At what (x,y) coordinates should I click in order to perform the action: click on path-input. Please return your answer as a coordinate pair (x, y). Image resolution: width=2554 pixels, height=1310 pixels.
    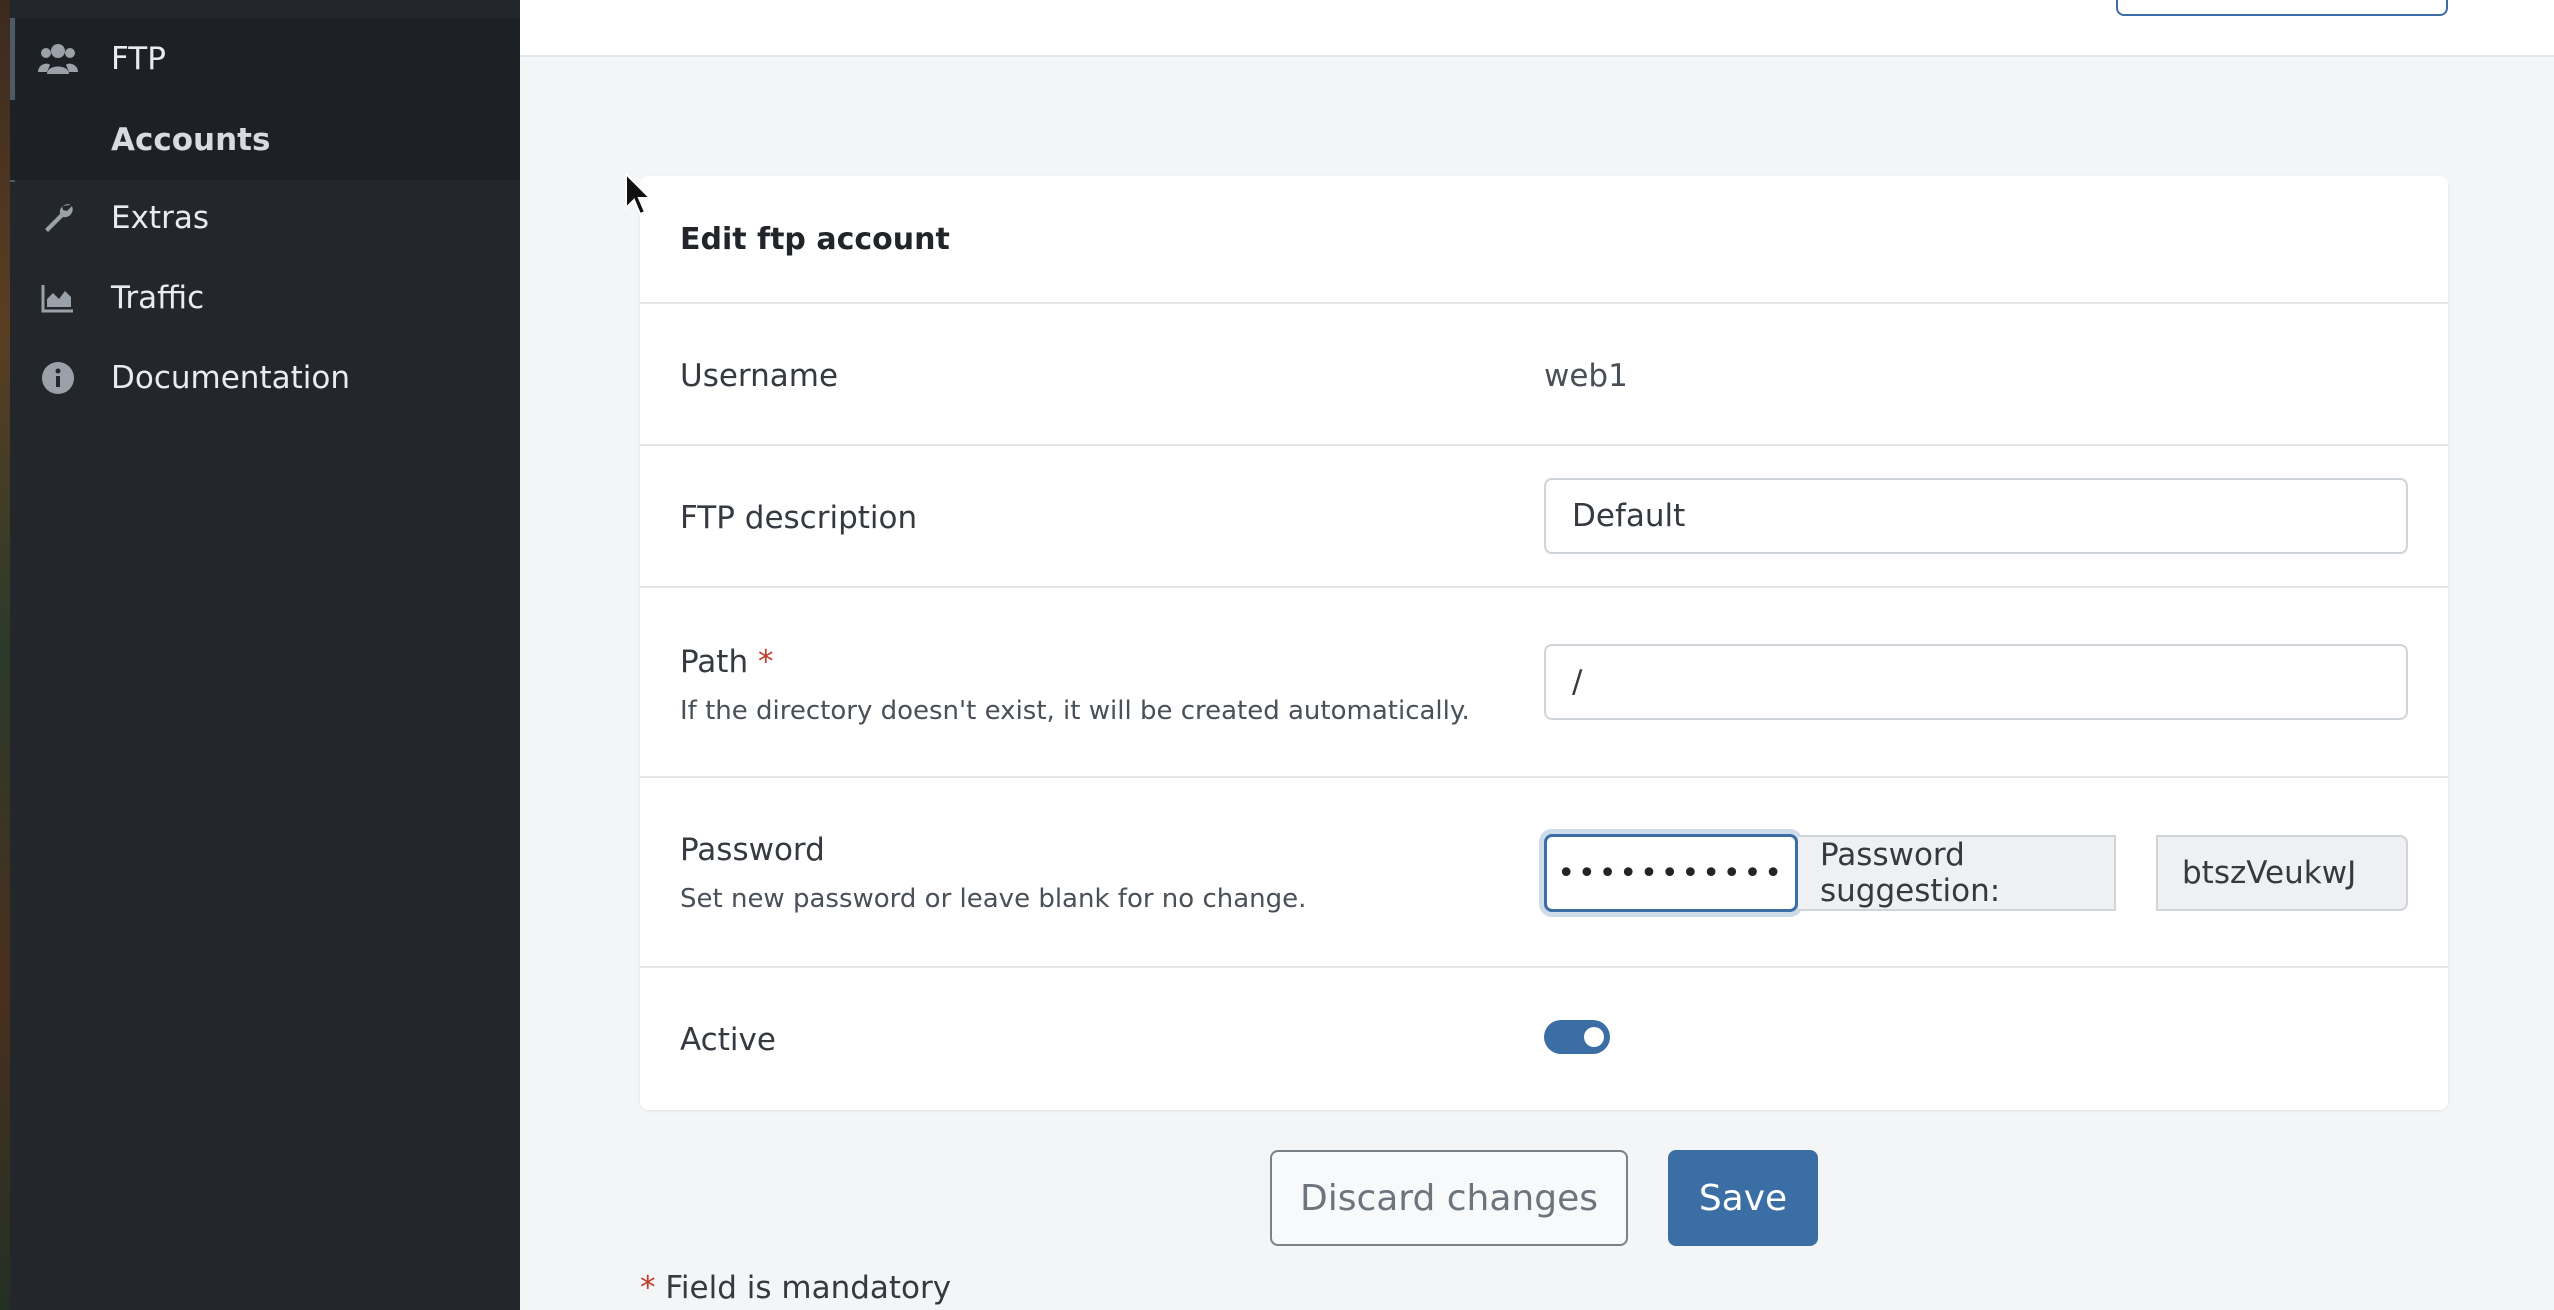
    Looking at the image, I should click on (1976, 682).